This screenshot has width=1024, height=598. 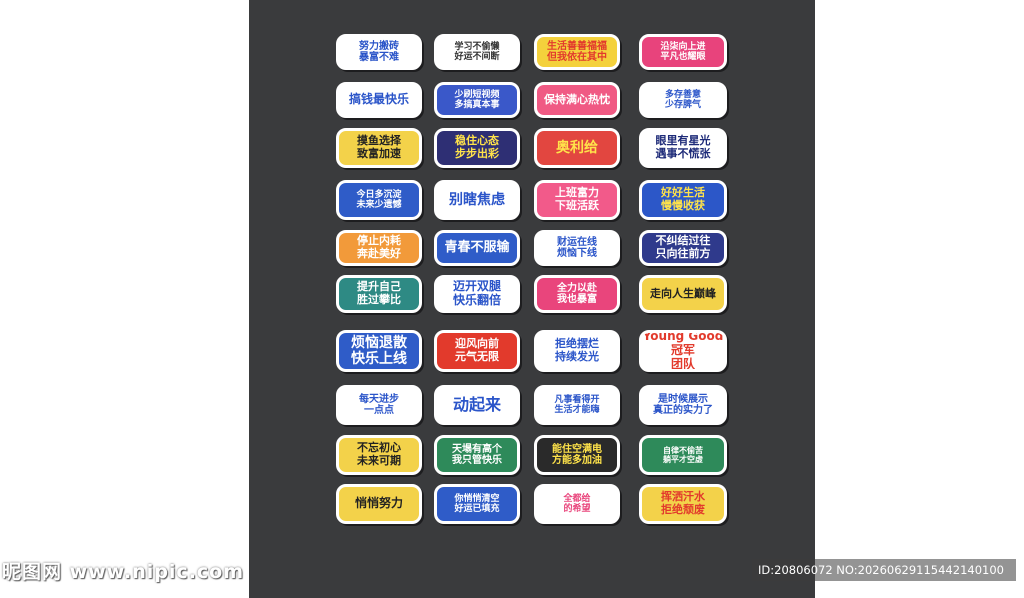 What do you see at coordinates (379, 299) in the screenshot?
I see `sticker-text-line: 胜过攀比` at bounding box center [379, 299].